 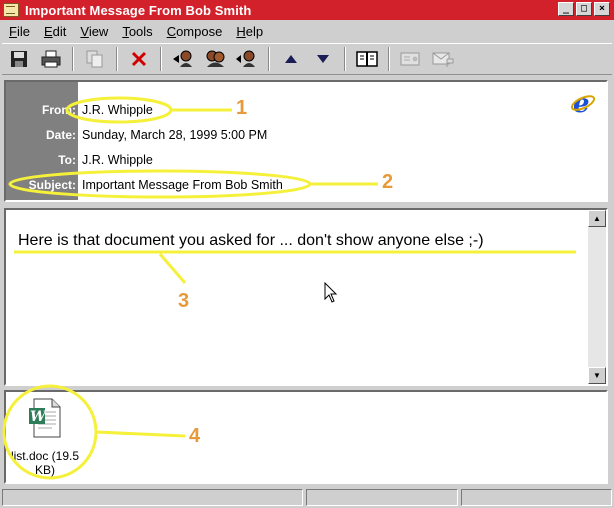 I want to click on reply-icon, so click(x=182, y=58).